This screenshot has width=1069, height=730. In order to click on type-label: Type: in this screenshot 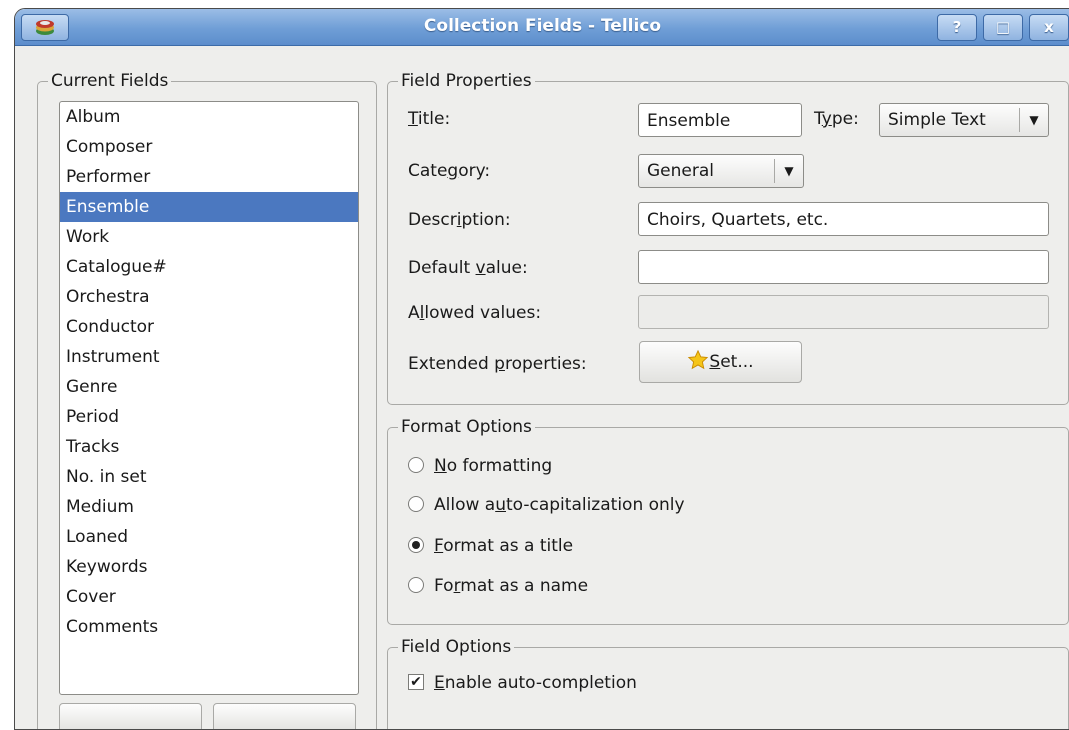, I will do `click(836, 119)`.